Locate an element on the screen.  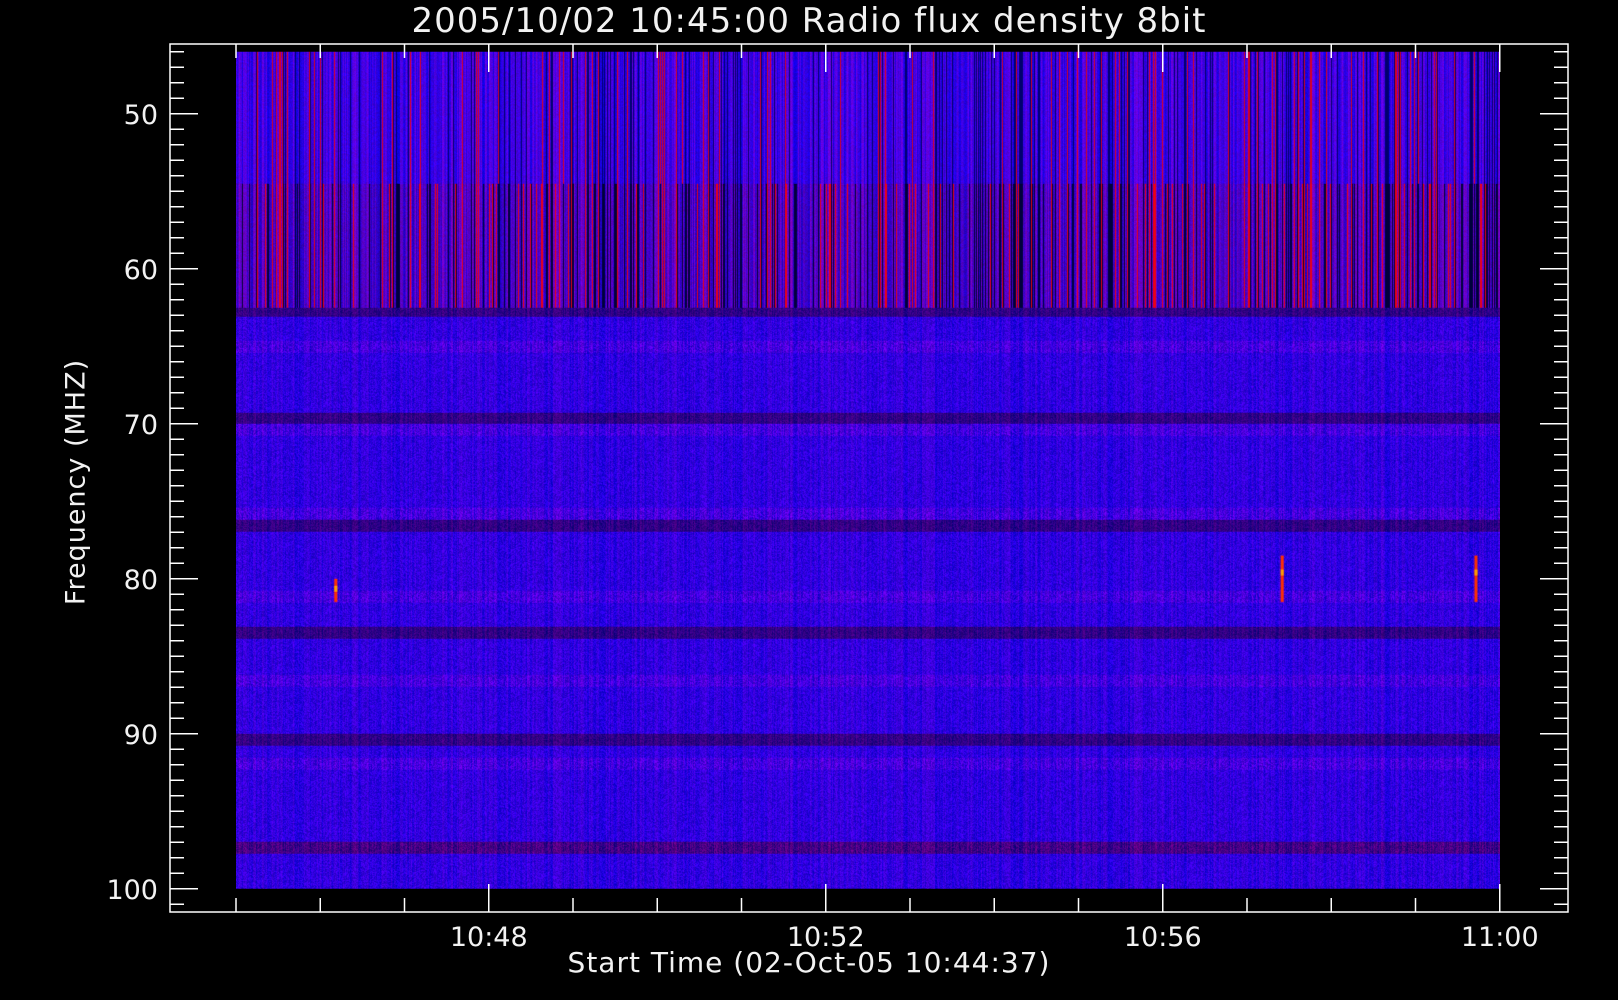
y-tick-label: 50 is located at coordinates (141, 115).